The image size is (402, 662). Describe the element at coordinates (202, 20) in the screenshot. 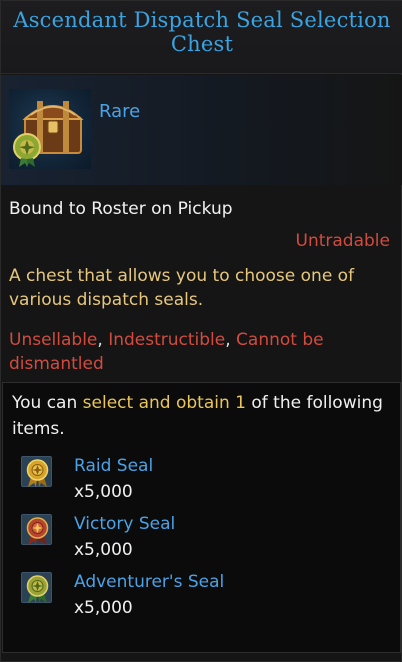

I see `item-title-line-1: Ascendant Dispatch Seal Selection` at that location.